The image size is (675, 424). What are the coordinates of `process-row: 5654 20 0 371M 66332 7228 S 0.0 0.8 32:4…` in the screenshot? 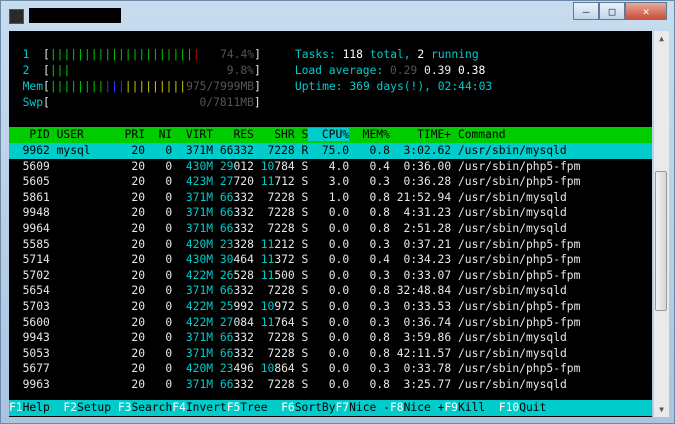 It's located at (330, 291).